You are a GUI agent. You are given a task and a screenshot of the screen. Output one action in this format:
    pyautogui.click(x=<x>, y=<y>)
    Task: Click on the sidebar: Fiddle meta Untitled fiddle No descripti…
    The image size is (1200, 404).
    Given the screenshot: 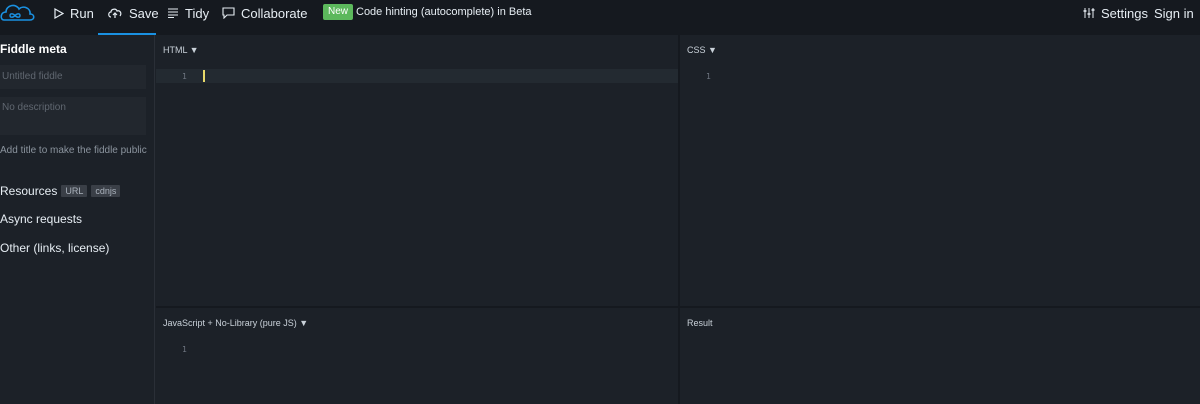 What is the action you would take?
    pyautogui.click(x=77, y=219)
    